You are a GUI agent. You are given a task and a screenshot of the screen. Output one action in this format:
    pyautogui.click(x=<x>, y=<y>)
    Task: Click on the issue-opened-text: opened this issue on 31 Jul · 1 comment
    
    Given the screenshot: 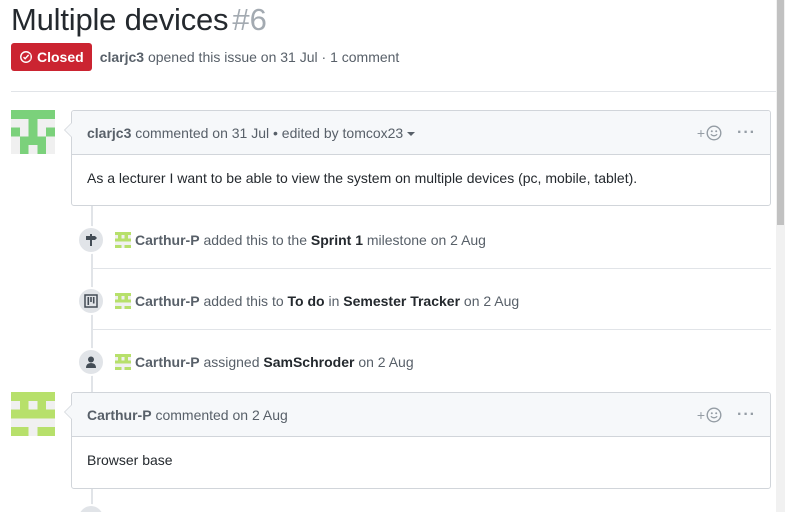 What is the action you would take?
    pyautogui.click(x=273, y=57)
    